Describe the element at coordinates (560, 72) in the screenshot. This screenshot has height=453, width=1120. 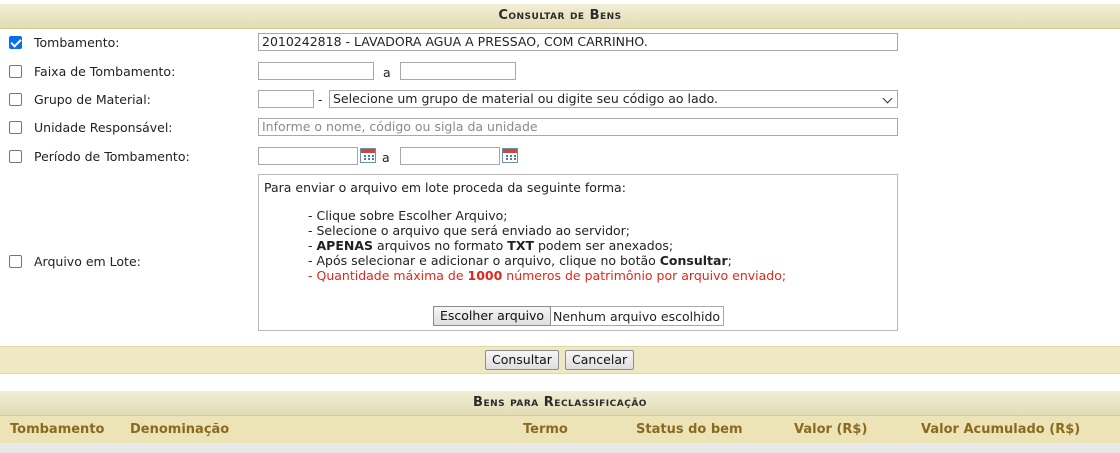
I see `row-faixa: Faixa de Tombamento: a` at that location.